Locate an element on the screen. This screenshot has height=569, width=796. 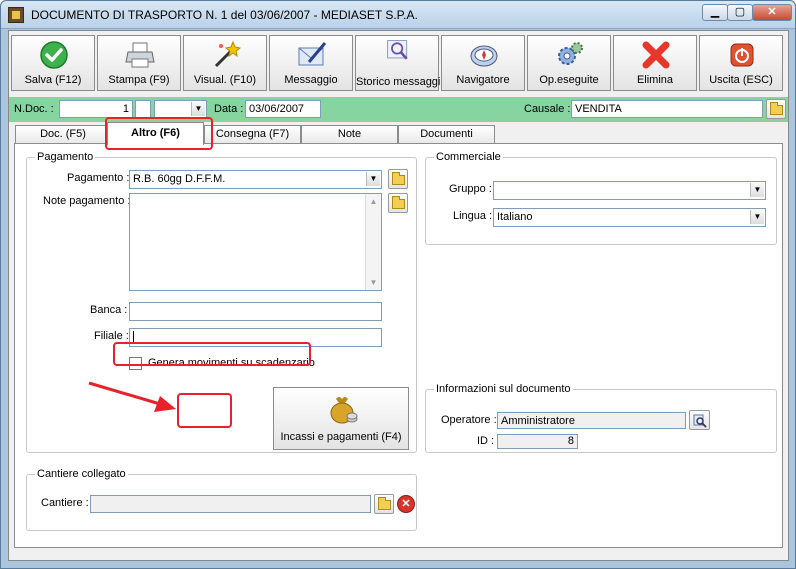
scroll-down-icon: ▼ is located at coordinates (373, 282).